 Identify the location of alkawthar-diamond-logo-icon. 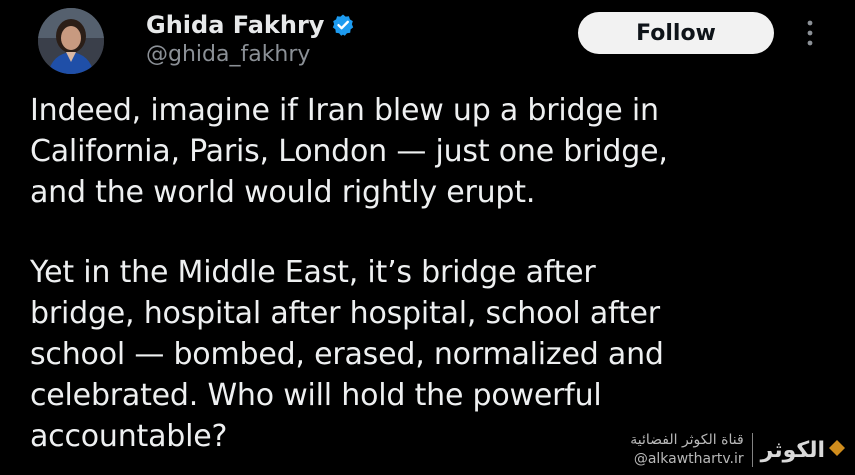
(837, 450).